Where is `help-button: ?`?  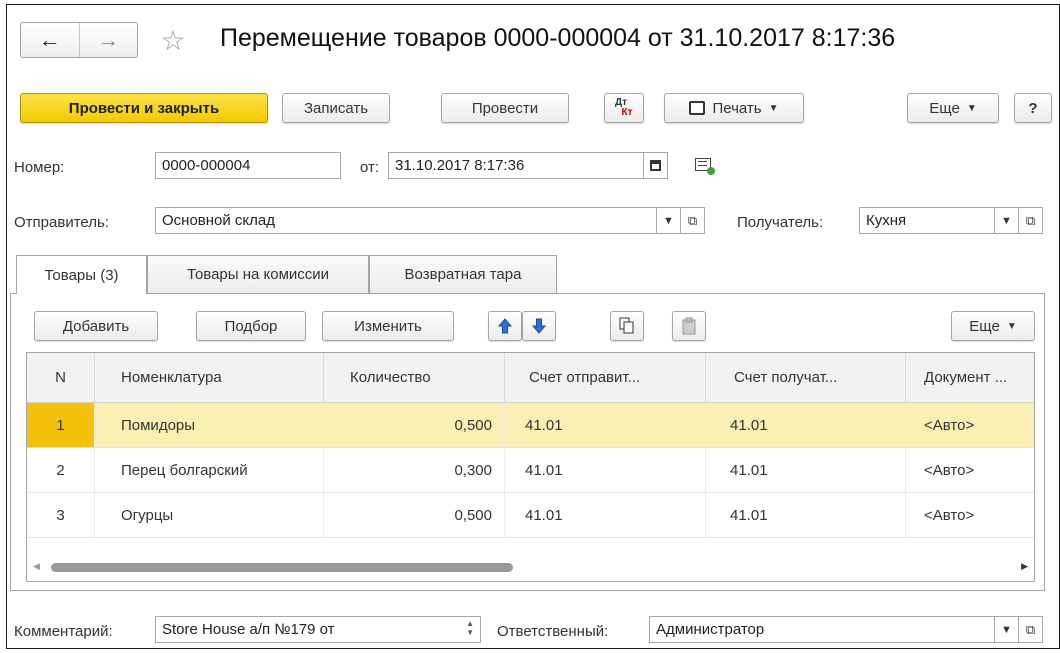 help-button: ? is located at coordinates (1033, 108).